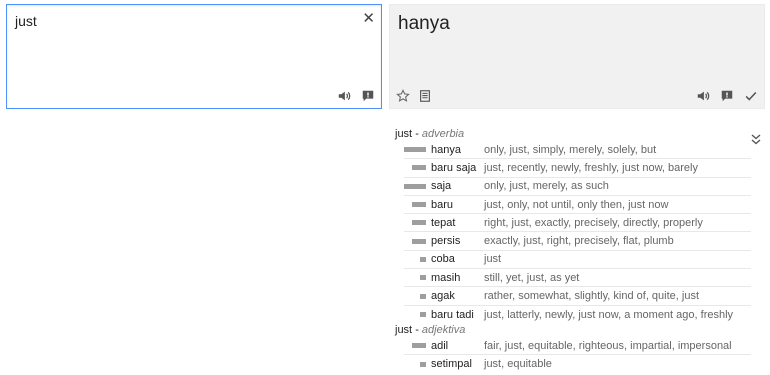 The height and width of the screenshot is (375, 770). What do you see at coordinates (546, 186) in the screenshot?
I see `reverse-translations: only, just, merely, as such` at bounding box center [546, 186].